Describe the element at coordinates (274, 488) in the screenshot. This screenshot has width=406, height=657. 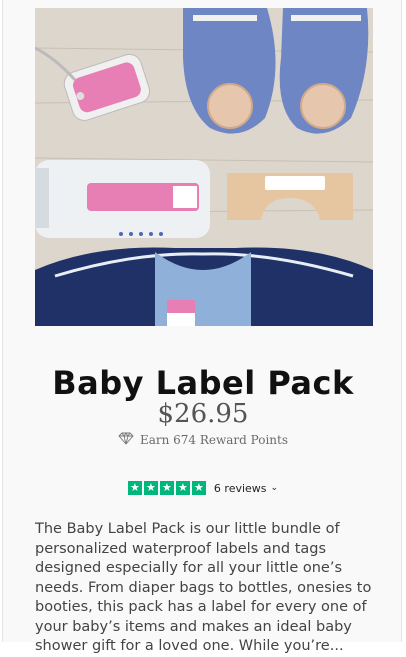
I see `chevron-down-icon: ⌄` at that location.